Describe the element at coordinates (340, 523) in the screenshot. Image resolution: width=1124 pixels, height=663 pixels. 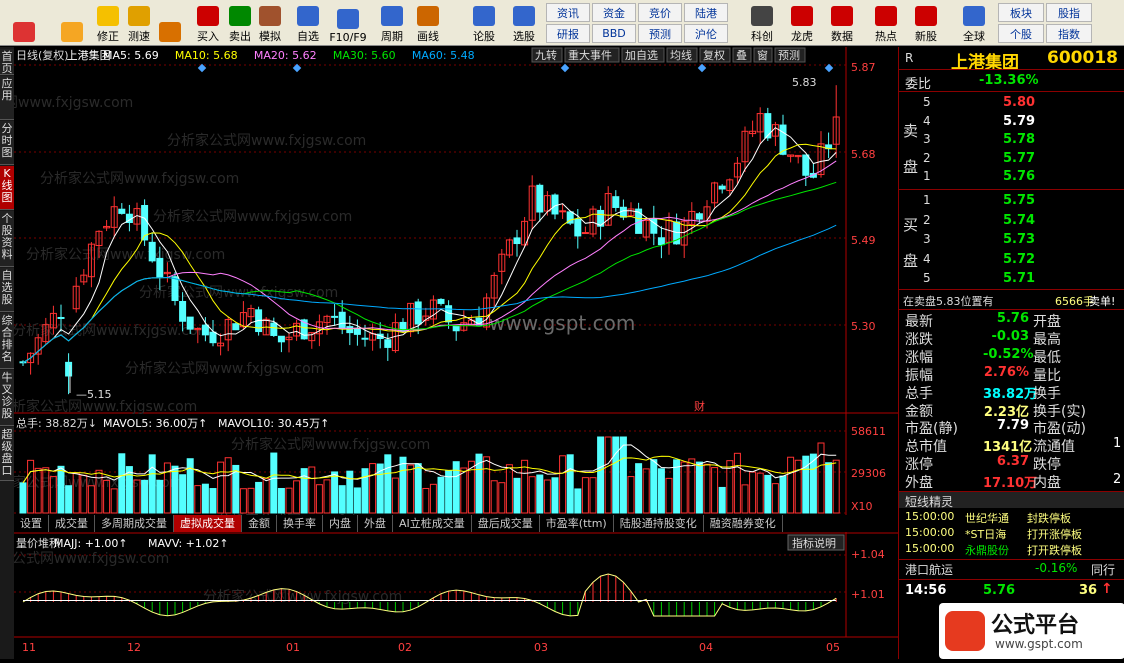
I see `indicator-tab-6: 内盘` at that location.